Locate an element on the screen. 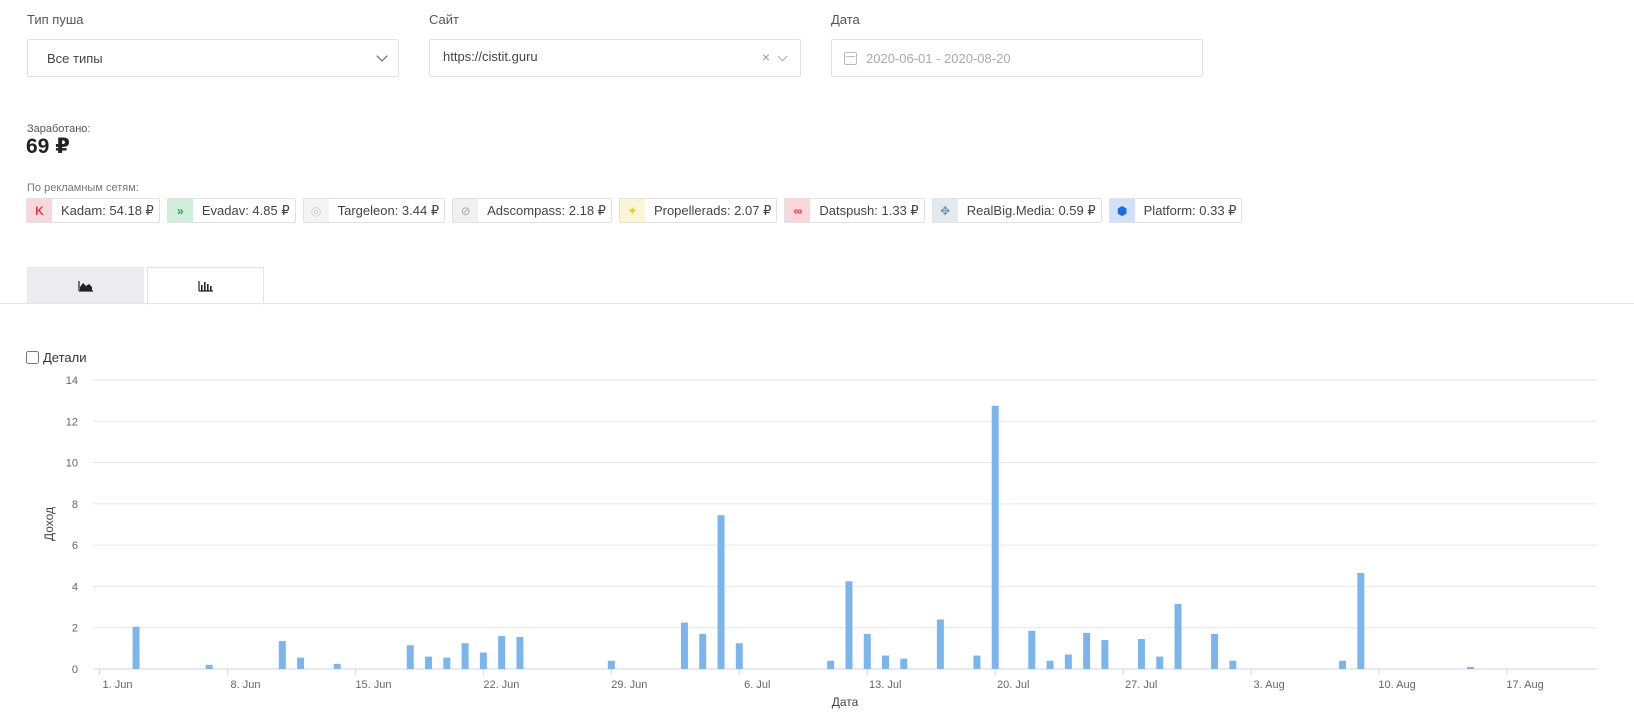  network-label: Adscompass: 2.18 ₽ is located at coordinates (546, 210).